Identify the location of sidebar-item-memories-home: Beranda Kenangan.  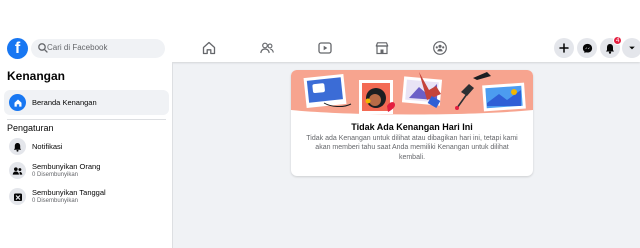
(86, 102).